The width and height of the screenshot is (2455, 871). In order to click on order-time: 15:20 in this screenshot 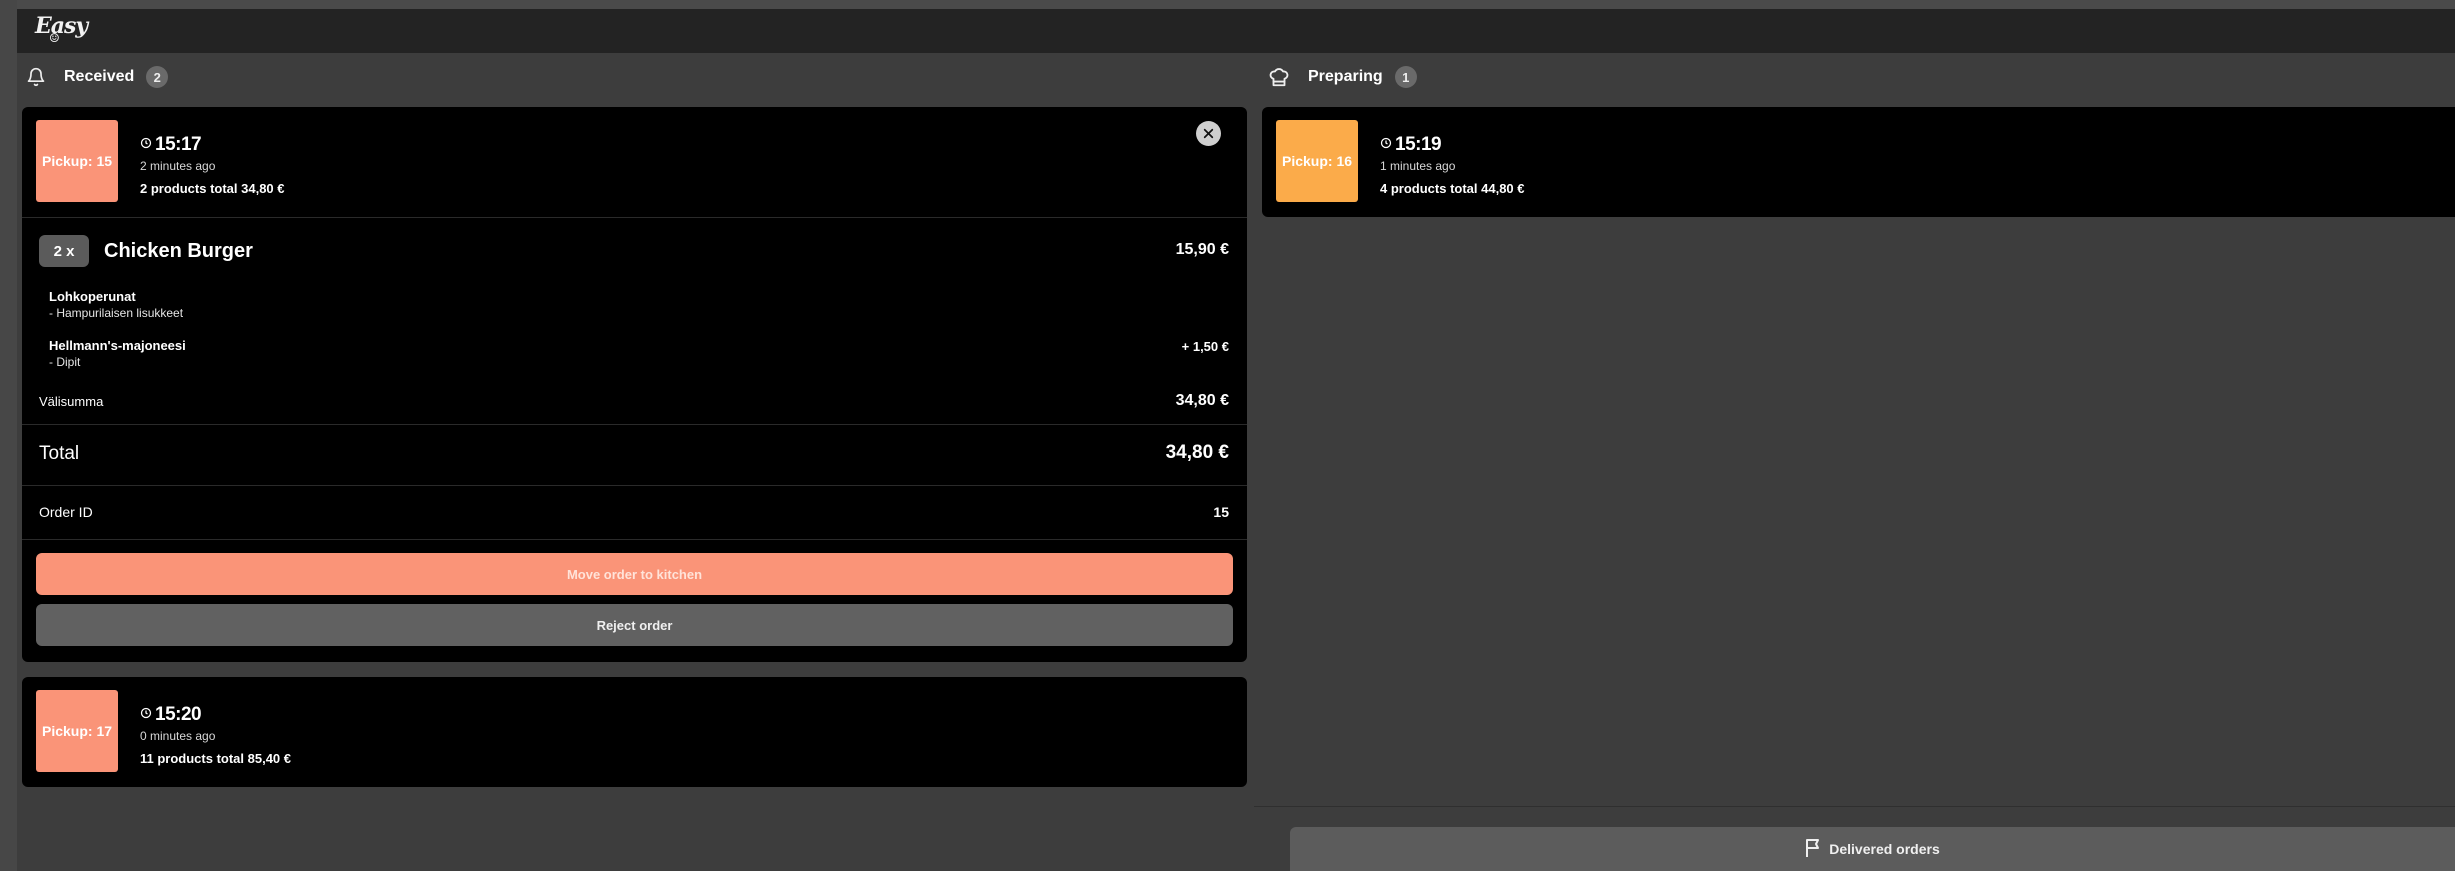, I will do `click(178, 714)`.